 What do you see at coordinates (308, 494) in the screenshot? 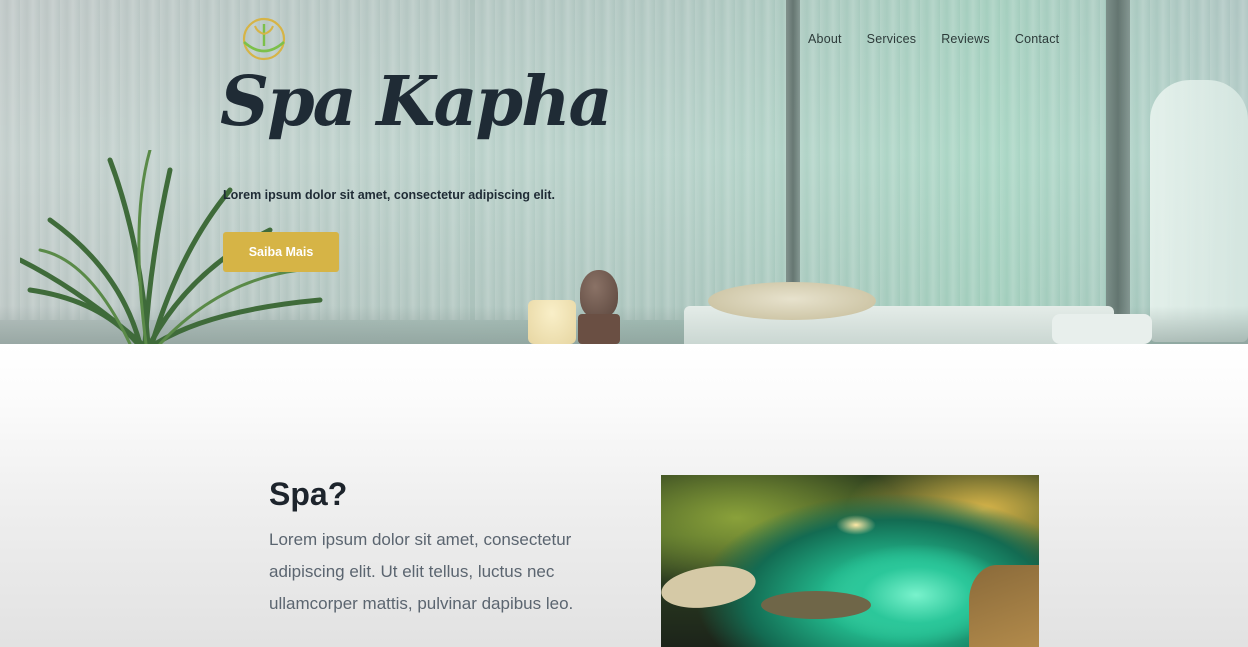
I see `section-title: Spa?` at bounding box center [308, 494].